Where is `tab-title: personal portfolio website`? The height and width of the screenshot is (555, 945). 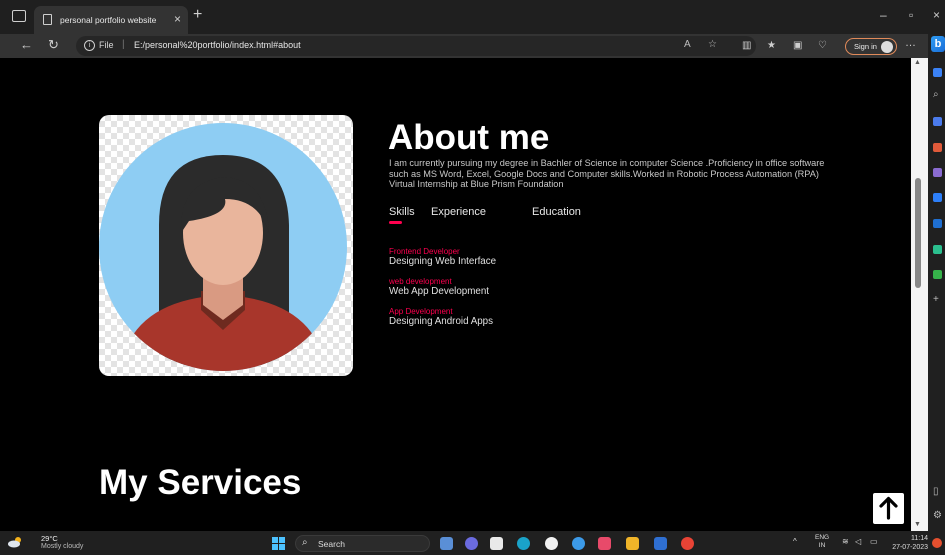
tab-title: personal portfolio website is located at coordinates (108, 20).